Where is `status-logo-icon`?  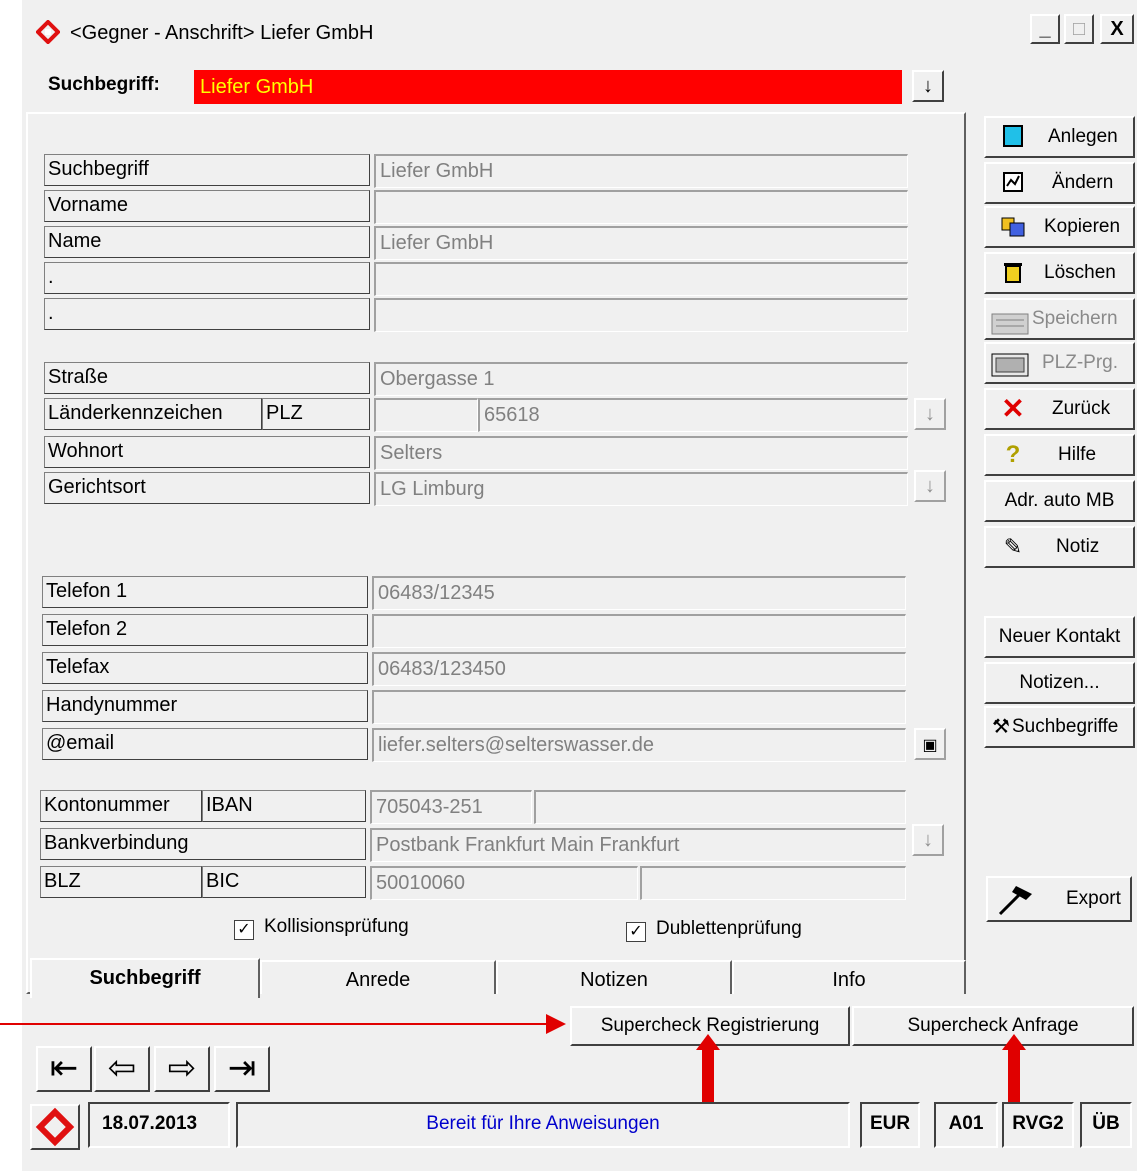
status-logo-icon is located at coordinates (55, 1127).